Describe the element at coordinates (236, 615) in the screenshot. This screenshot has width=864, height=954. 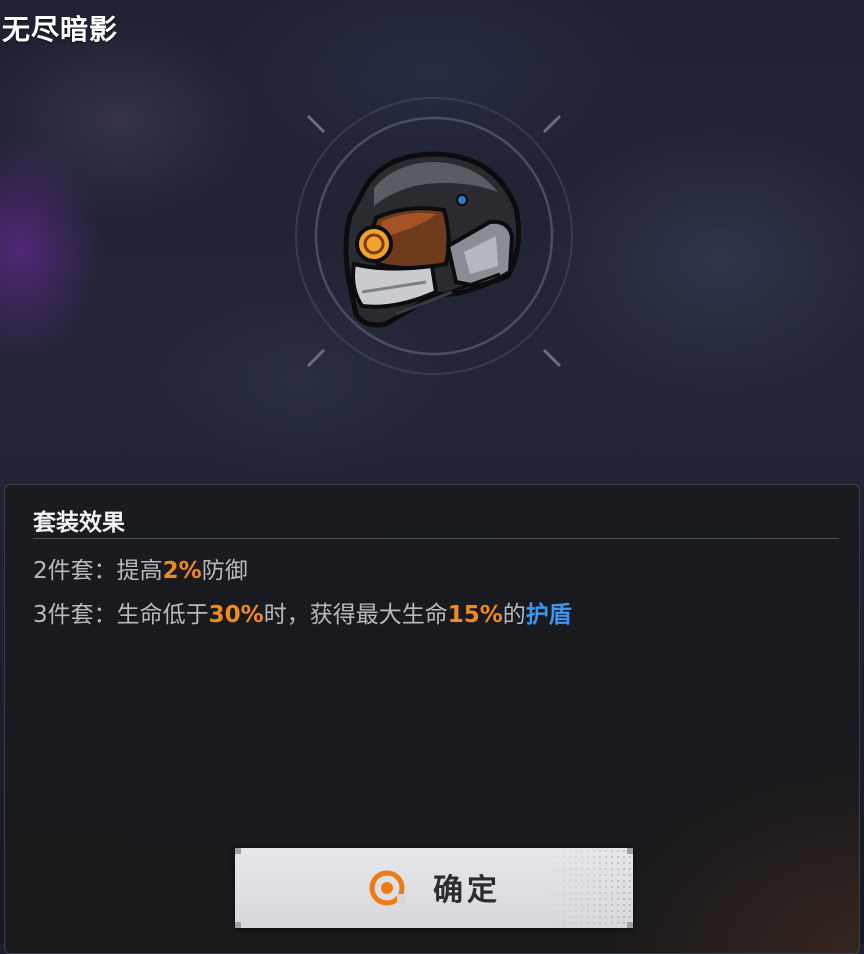
I see `effect-value: 30%` at that location.